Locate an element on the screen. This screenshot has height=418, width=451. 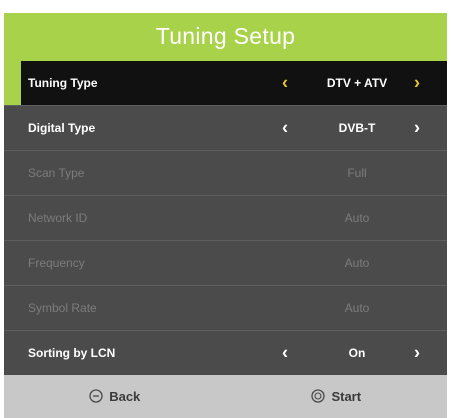
setting-label: Symbol Rate is located at coordinates (62, 307).